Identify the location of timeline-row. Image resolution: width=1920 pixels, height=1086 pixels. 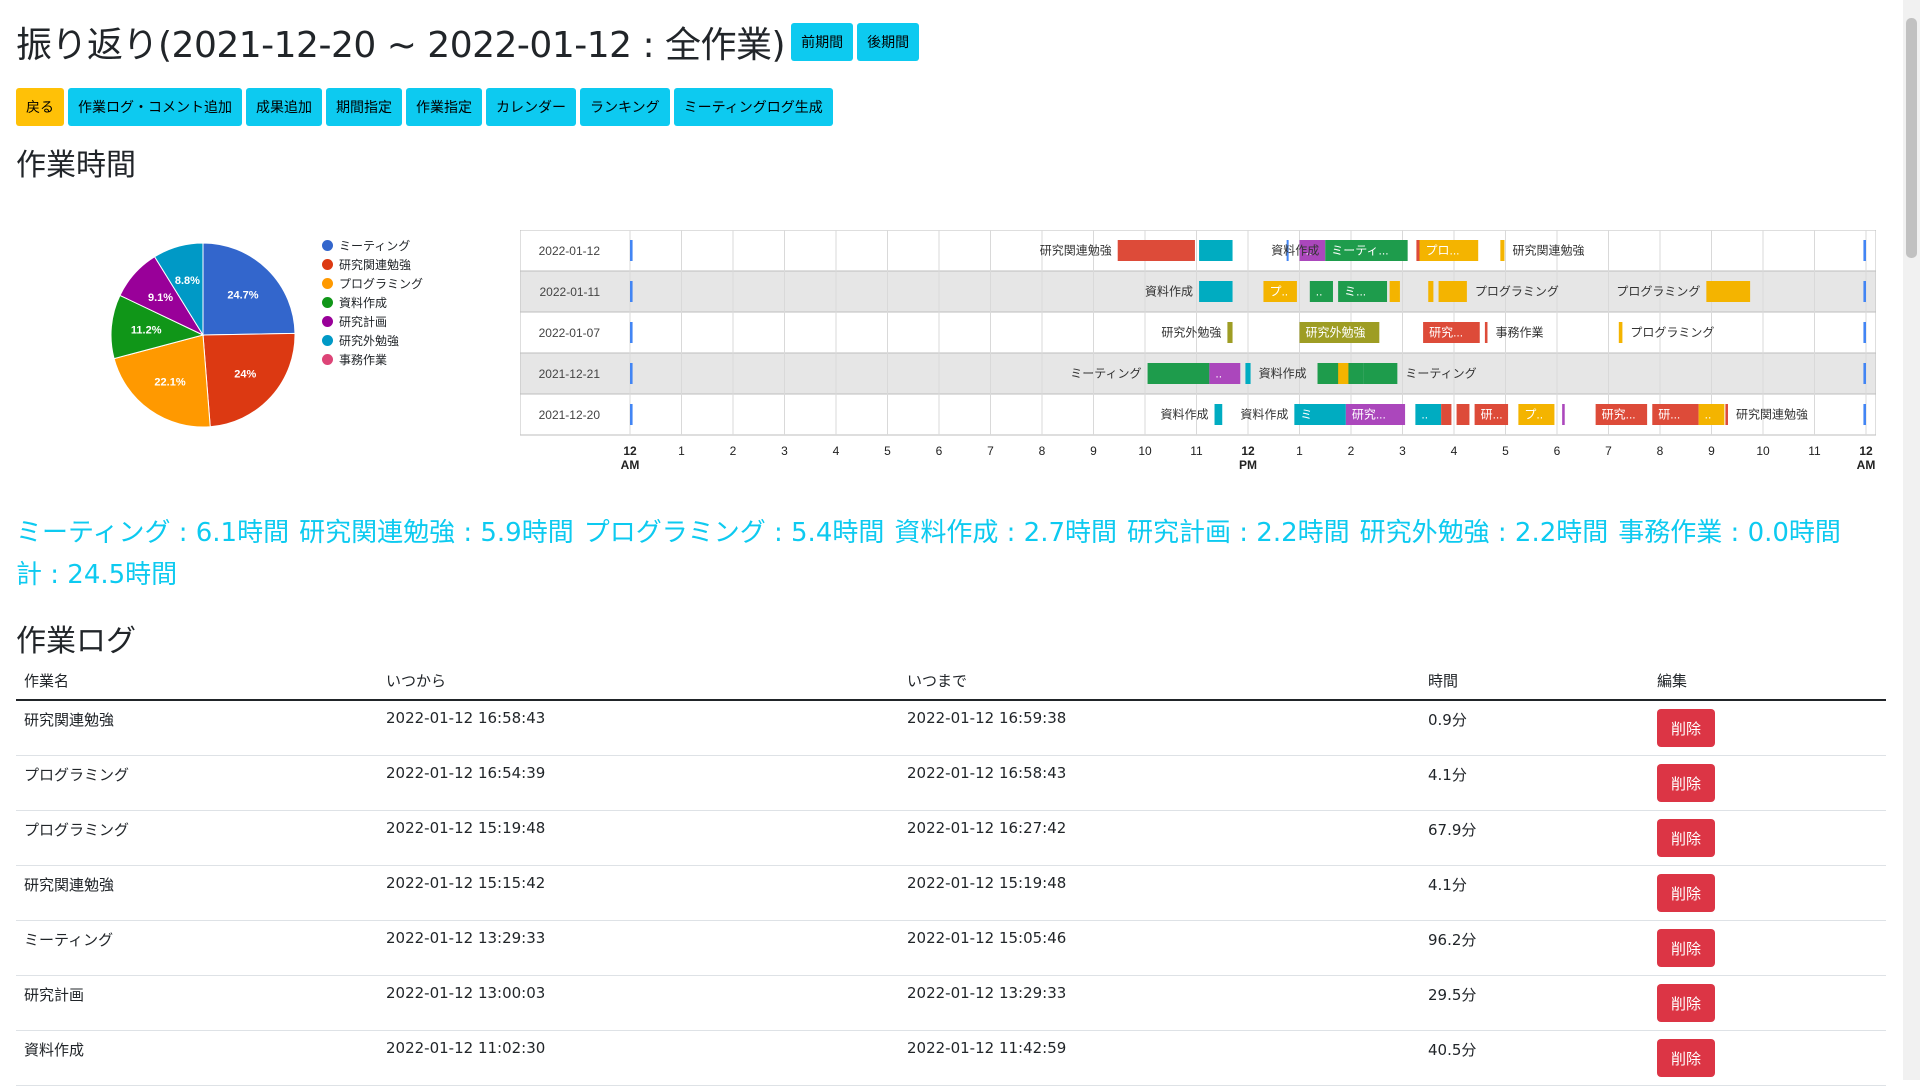
(1198, 251).